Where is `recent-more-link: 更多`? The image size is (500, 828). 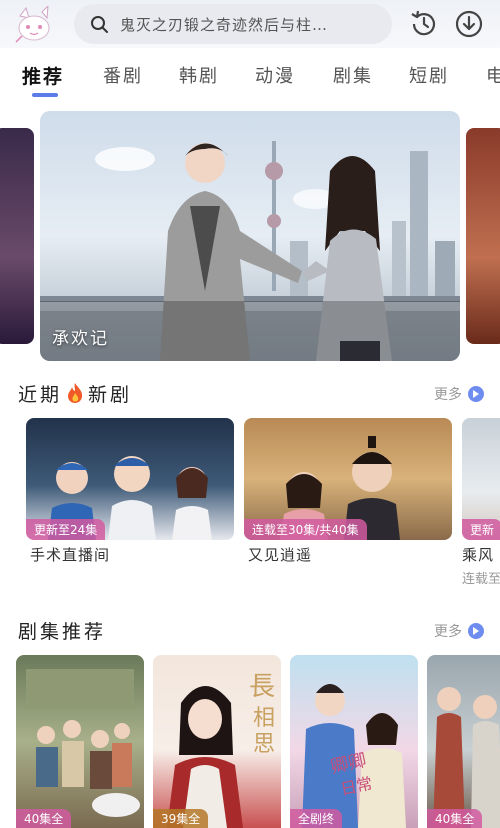
recent-more-link: 更多 is located at coordinates (459, 394).